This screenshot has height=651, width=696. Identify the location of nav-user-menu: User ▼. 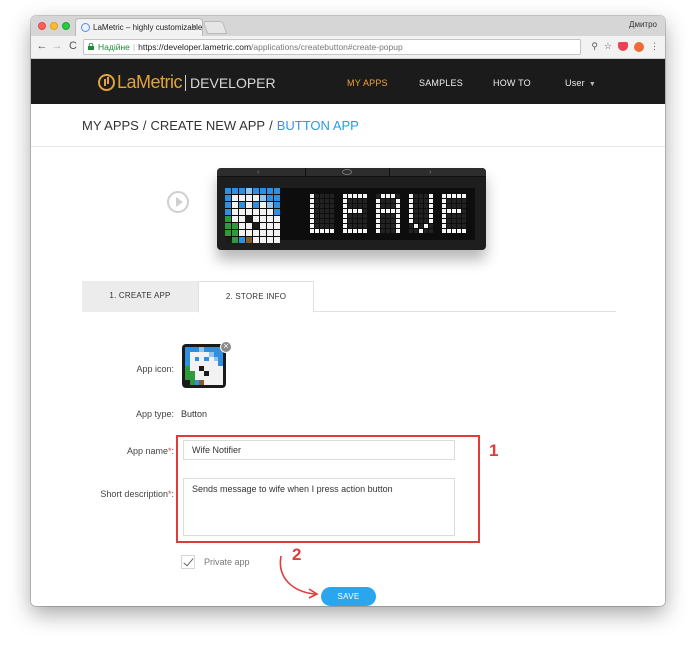
(580, 83).